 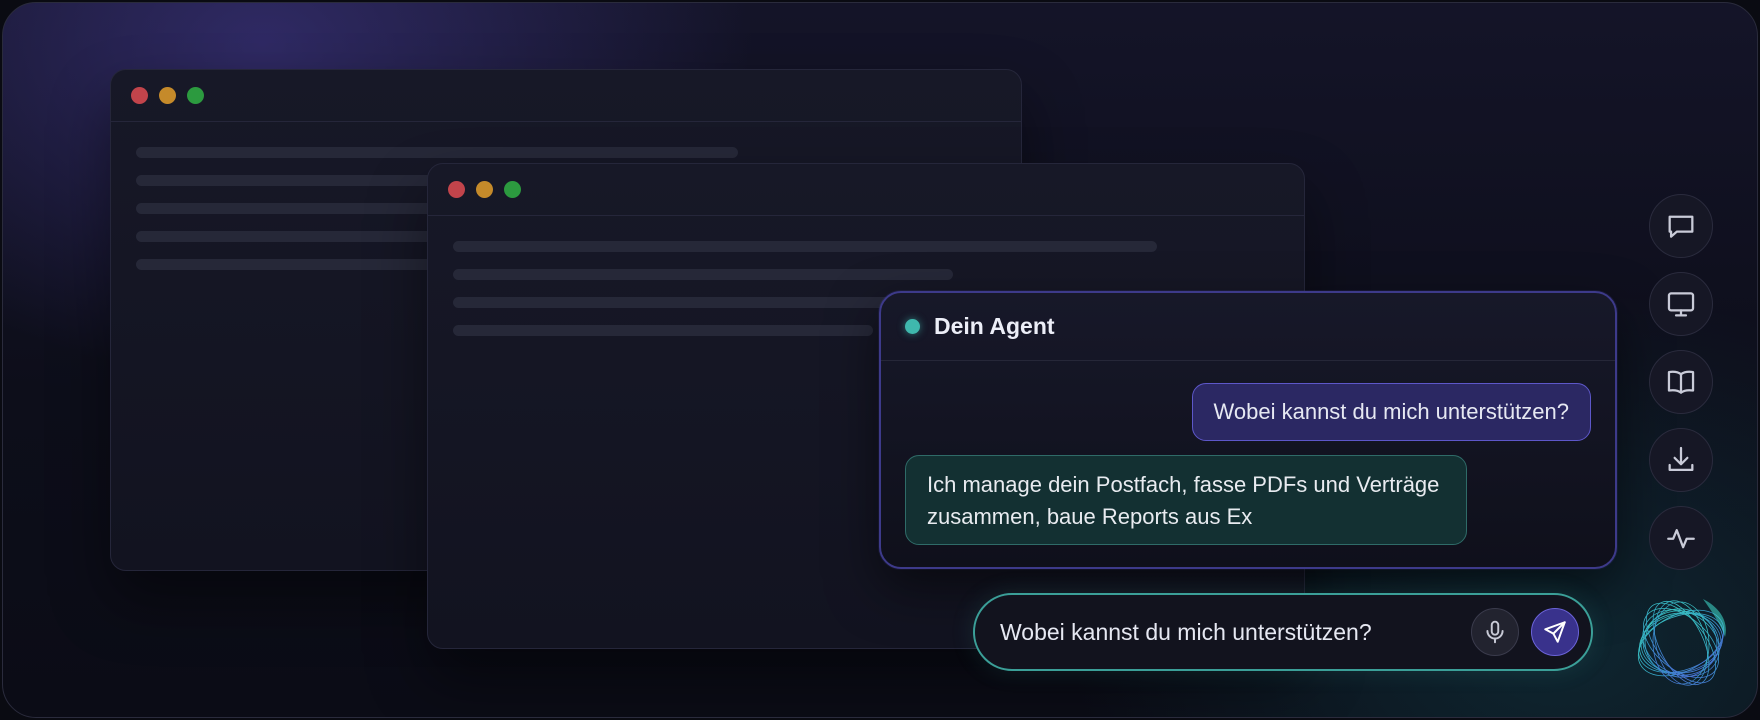 I want to click on online-status-indicator, so click(x=912, y=326).